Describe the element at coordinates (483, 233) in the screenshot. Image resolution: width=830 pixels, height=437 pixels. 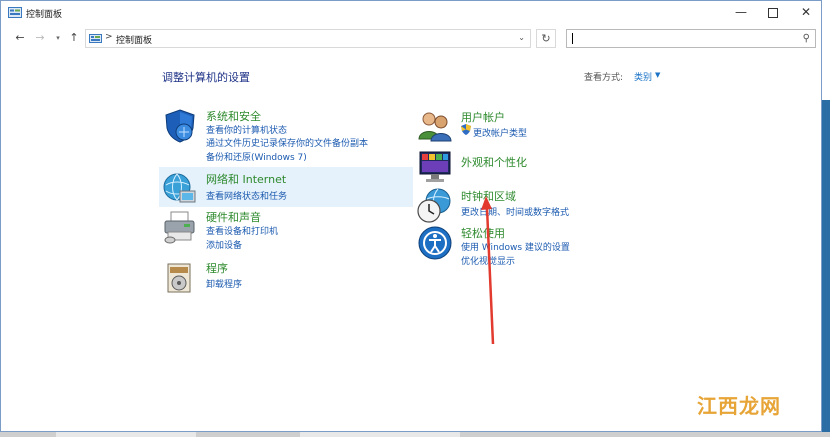
I see `category-title: 轻松使用` at that location.